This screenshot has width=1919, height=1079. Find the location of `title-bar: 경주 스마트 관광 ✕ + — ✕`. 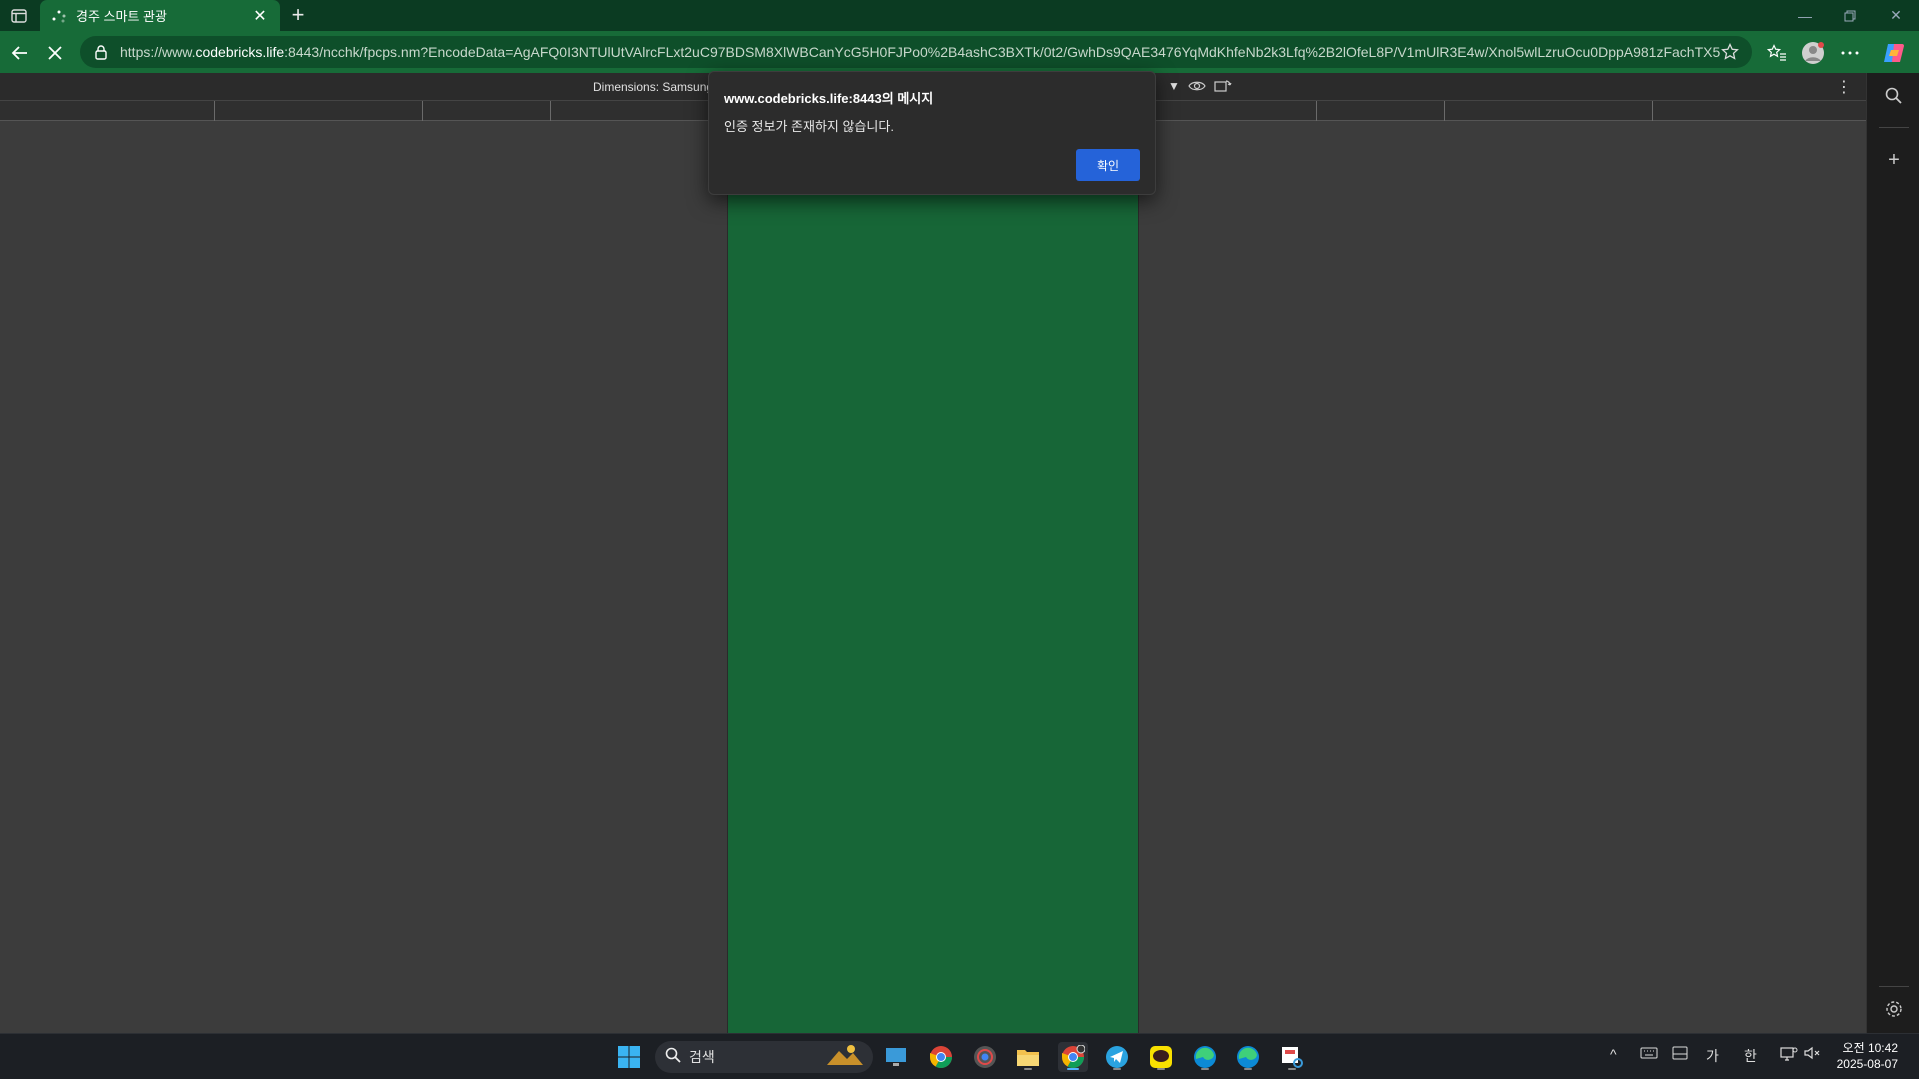

title-bar: 경주 스마트 관광 ✕ + — ✕ is located at coordinates (959, 15).